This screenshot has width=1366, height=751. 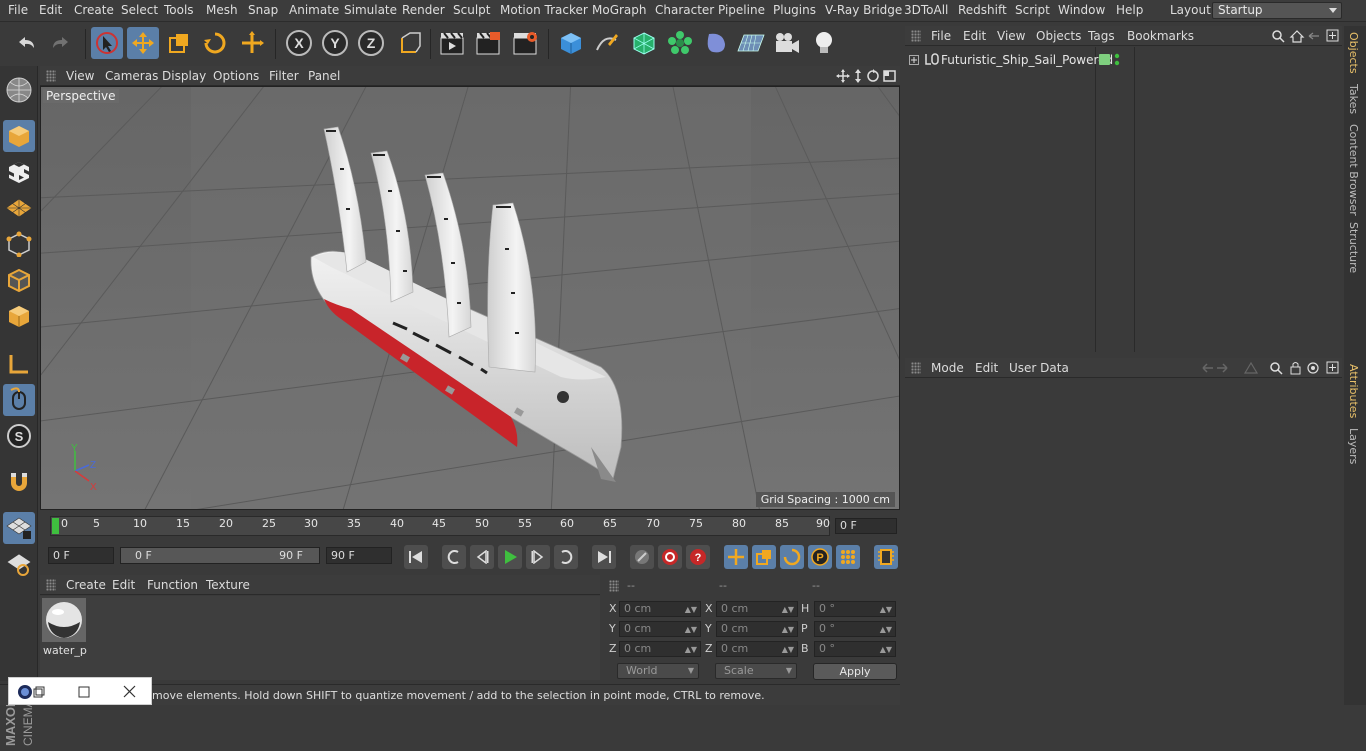 I want to click on menu-motion-tracker: Motion Tracker, so click(x=544, y=10).